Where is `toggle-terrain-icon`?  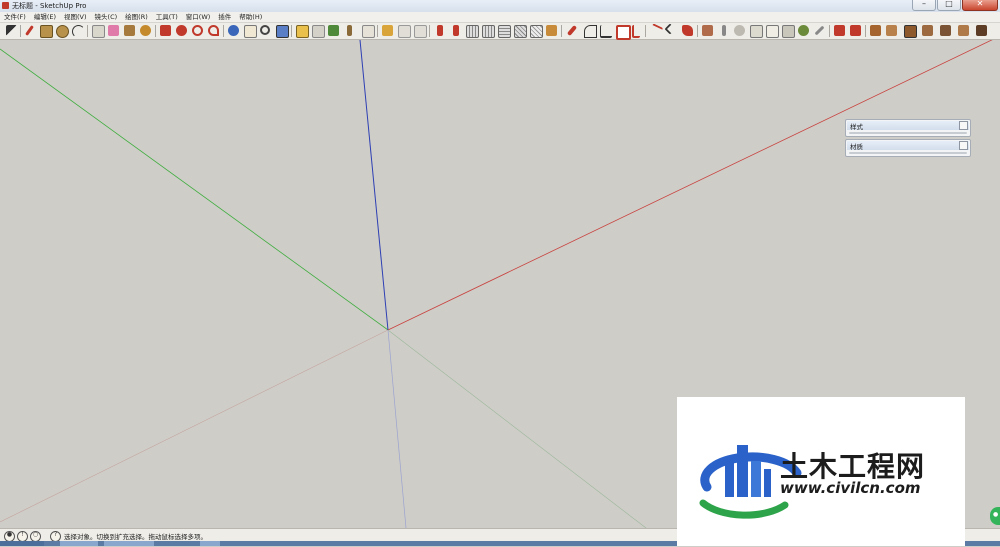 toggle-terrain-icon is located at coordinates (318, 31).